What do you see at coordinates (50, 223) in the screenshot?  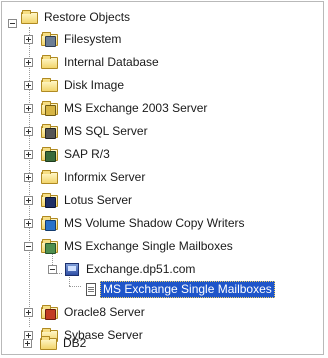 I see `shadow-copy-icon` at bounding box center [50, 223].